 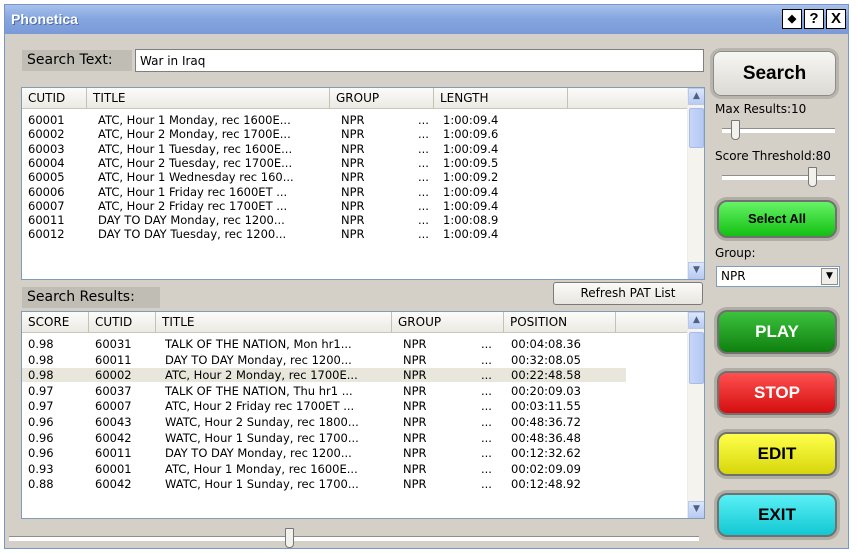 What do you see at coordinates (777, 454) in the screenshot?
I see `edit-button: EDIT` at bounding box center [777, 454].